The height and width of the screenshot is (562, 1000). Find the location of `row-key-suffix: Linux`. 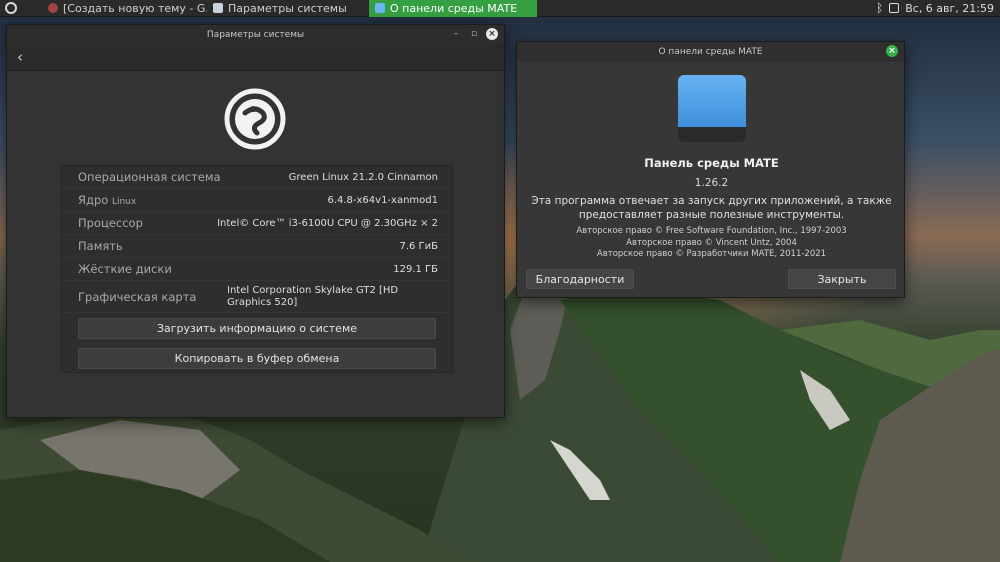

row-key-suffix: Linux is located at coordinates (124, 202).